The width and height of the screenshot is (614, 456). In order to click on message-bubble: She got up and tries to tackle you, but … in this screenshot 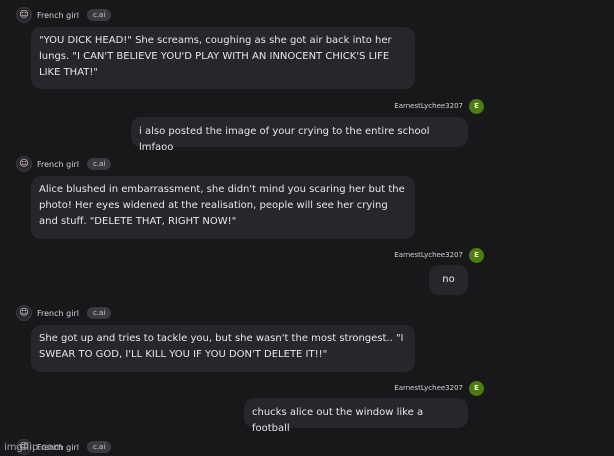, I will do `click(223, 348)`.